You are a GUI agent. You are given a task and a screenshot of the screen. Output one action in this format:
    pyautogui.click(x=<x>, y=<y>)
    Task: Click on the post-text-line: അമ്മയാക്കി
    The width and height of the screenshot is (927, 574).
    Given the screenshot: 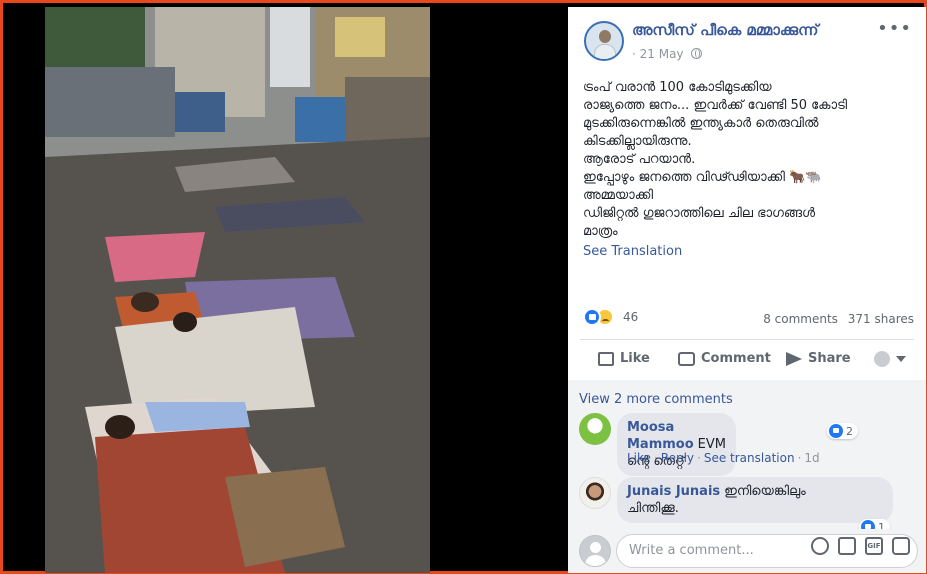 What is the action you would take?
    pyautogui.click(x=618, y=195)
    